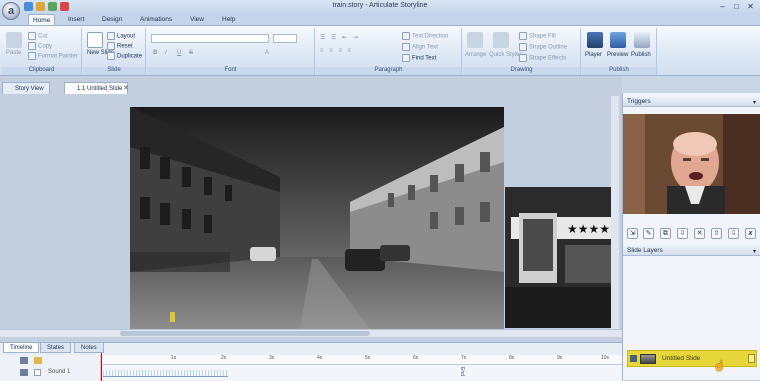 This screenshot has height=381, width=760. Describe the element at coordinates (126, 88) in the screenshot. I see `close-tab-icon: ✕` at that location.